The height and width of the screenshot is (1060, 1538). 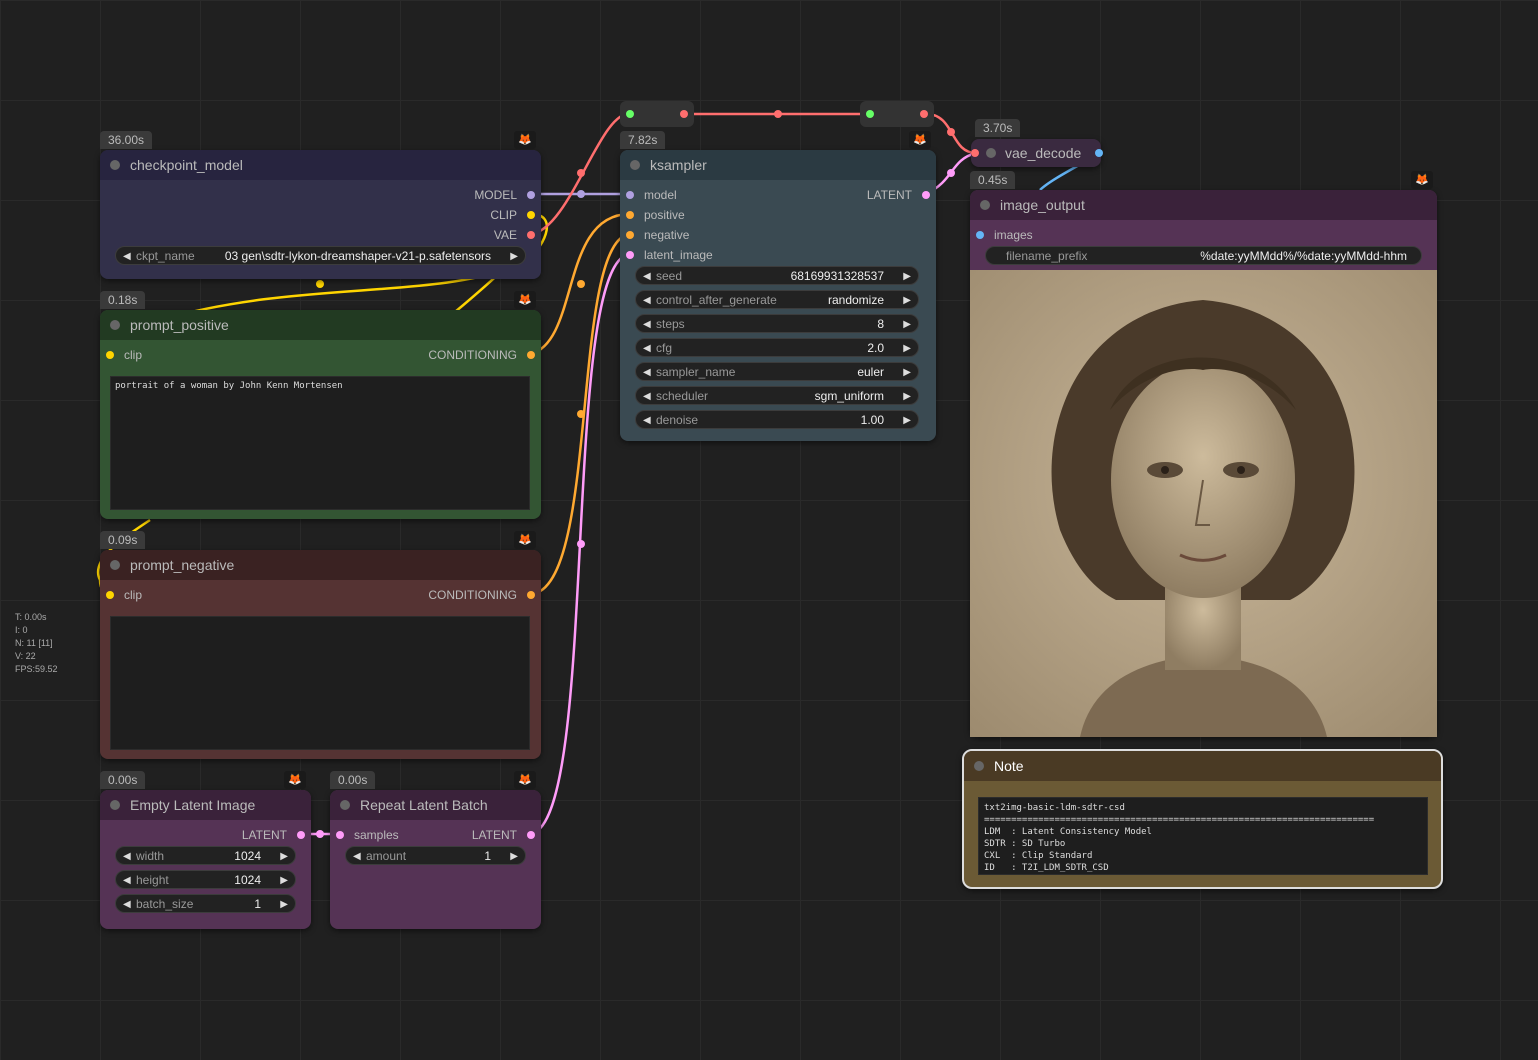 What do you see at coordinates (320, 325) in the screenshot?
I see `node-title-bar: prompt_positive` at bounding box center [320, 325].